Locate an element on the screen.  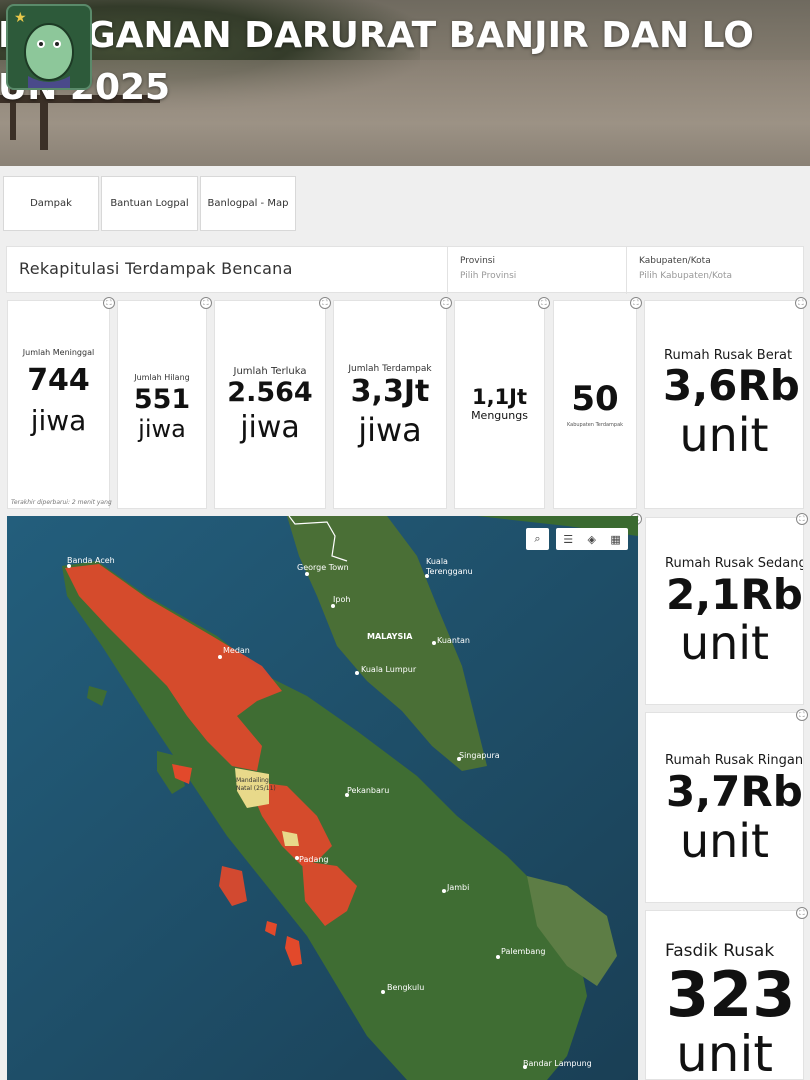
map-toolbar: ☰ ◈ ▦ is located at coordinates (592, 539).